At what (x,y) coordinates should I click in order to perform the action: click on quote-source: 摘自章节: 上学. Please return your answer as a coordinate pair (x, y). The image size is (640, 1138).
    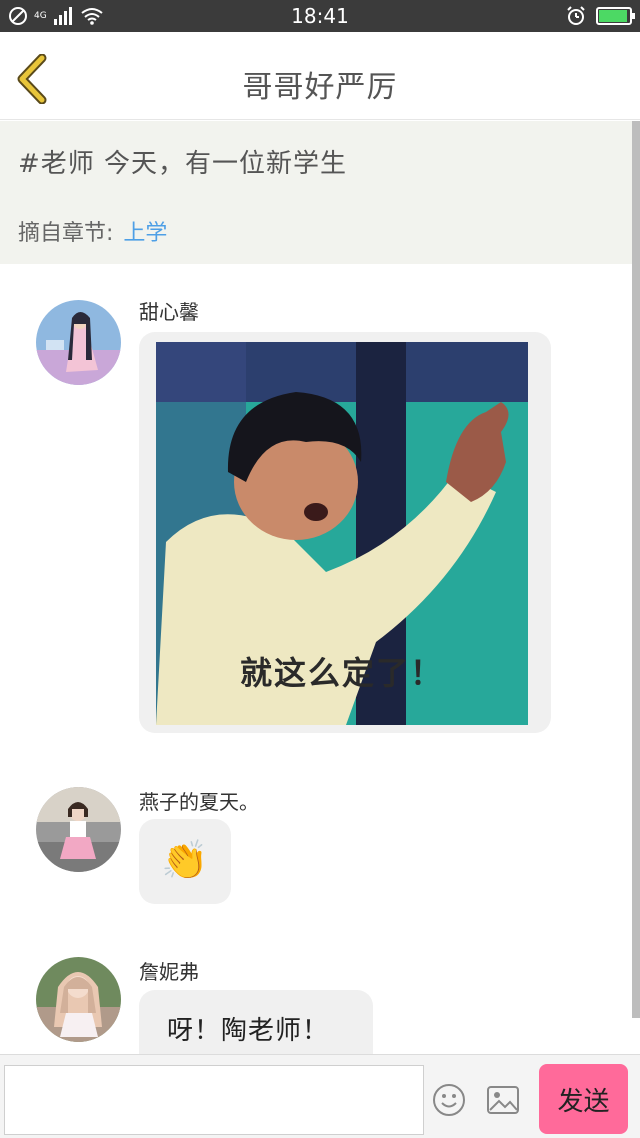
    Looking at the image, I should click on (92, 231).